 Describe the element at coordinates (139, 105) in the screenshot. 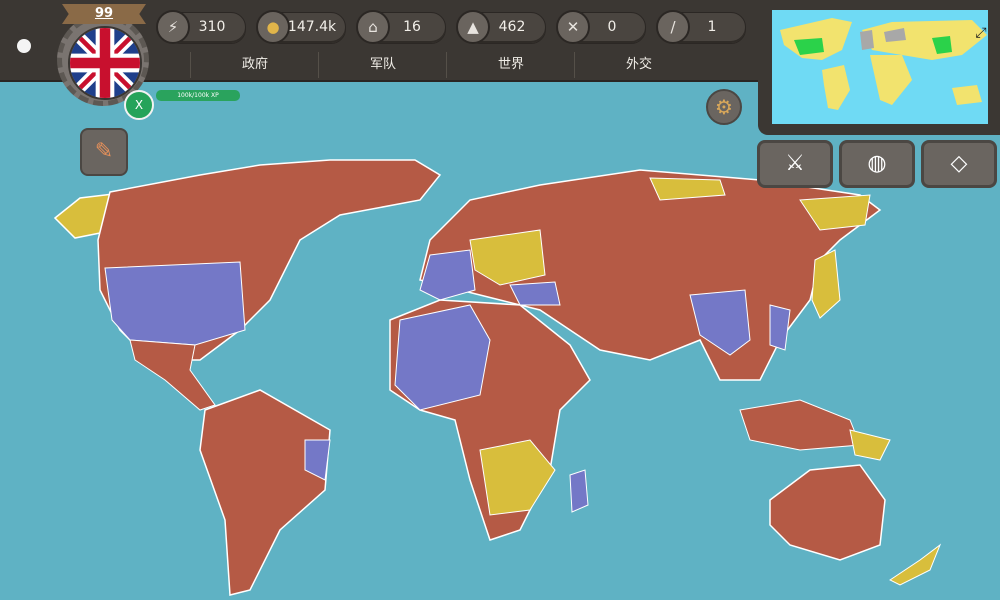

I see `country-x-button: X` at that location.